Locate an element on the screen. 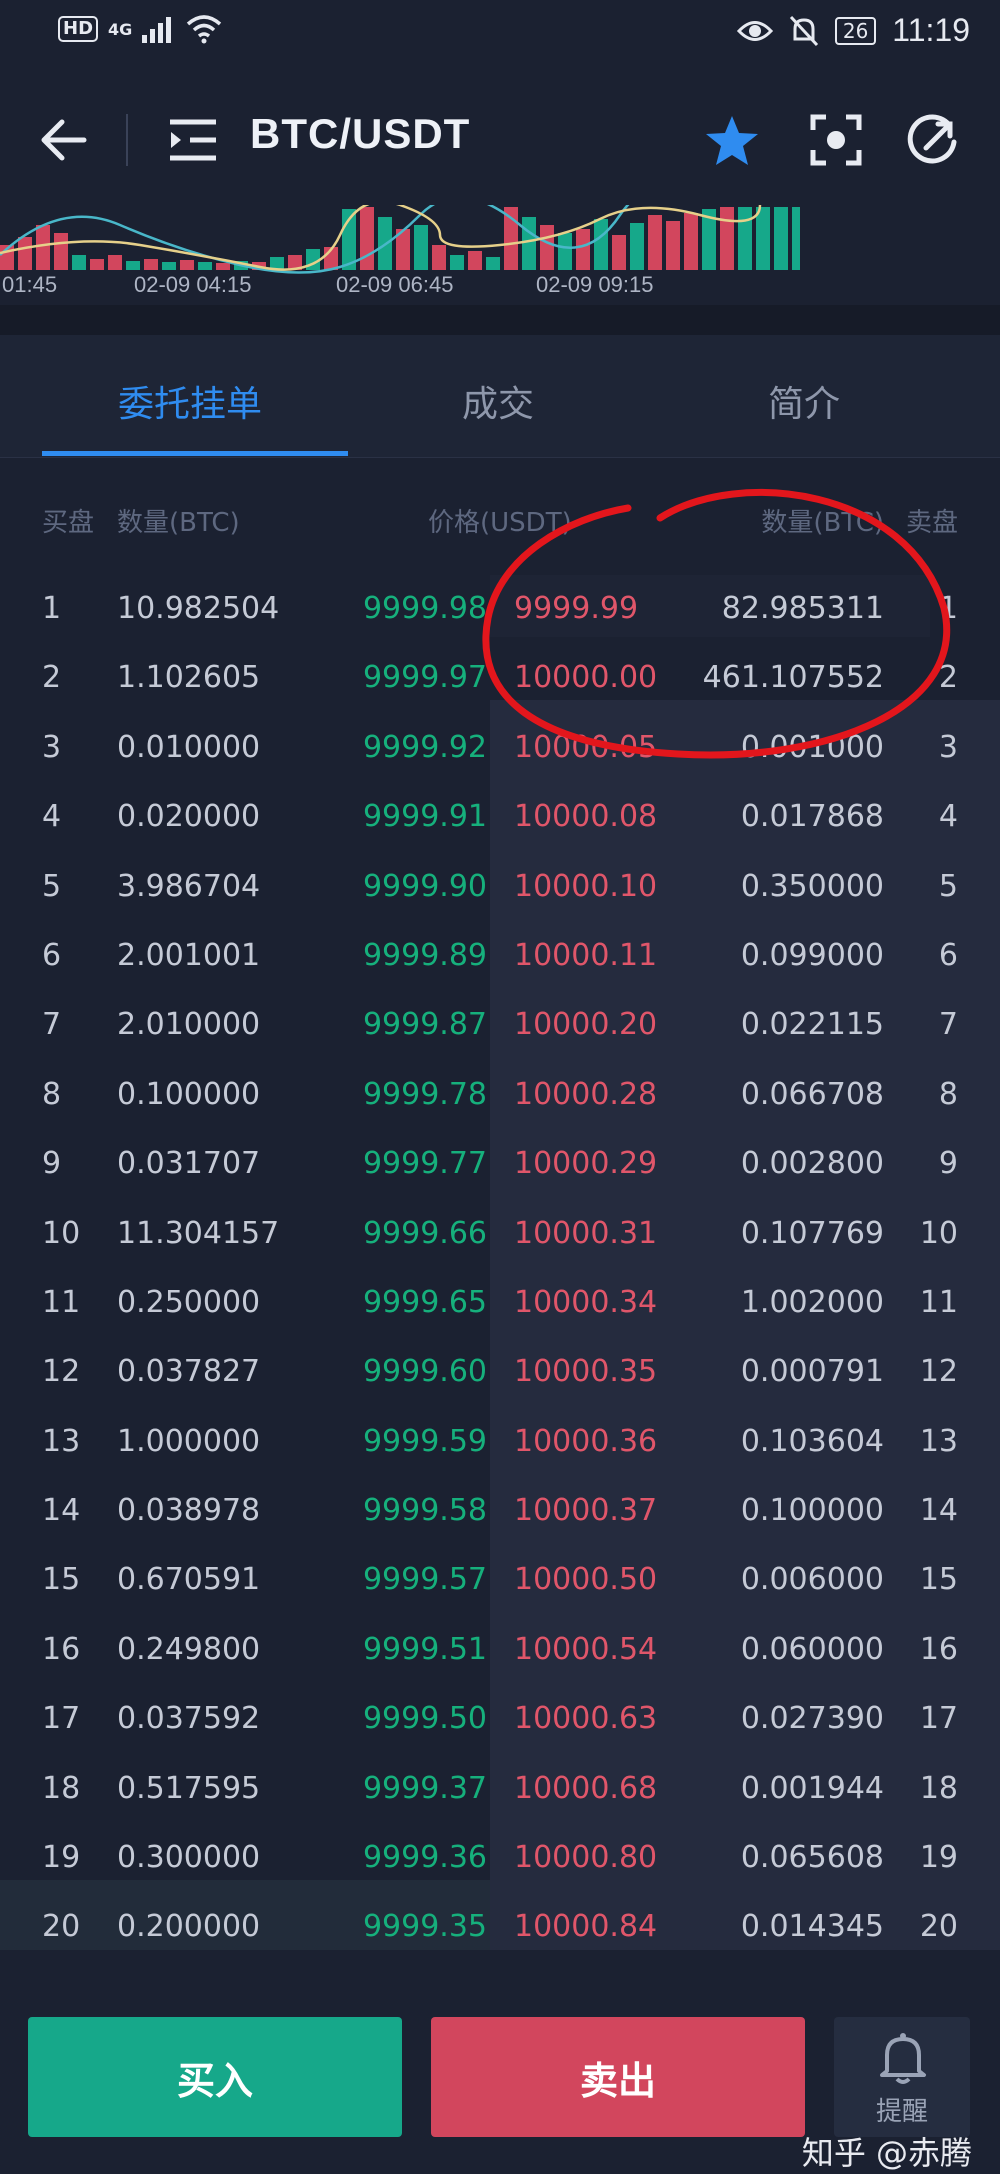 The width and height of the screenshot is (1000, 2174). bid-quantity: 0.100000 is located at coordinates (189, 1094).